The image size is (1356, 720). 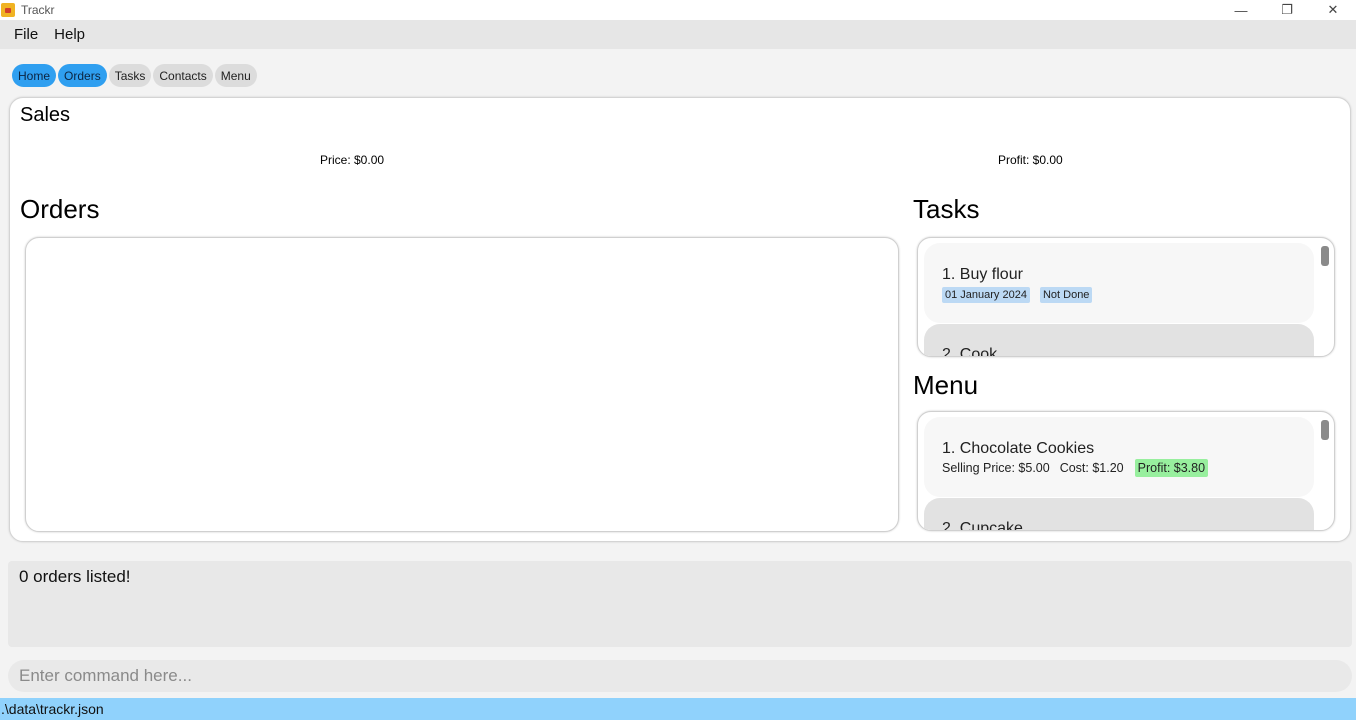 What do you see at coordinates (1119, 340) in the screenshot?
I see `task-card: 2. Cook` at bounding box center [1119, 340].